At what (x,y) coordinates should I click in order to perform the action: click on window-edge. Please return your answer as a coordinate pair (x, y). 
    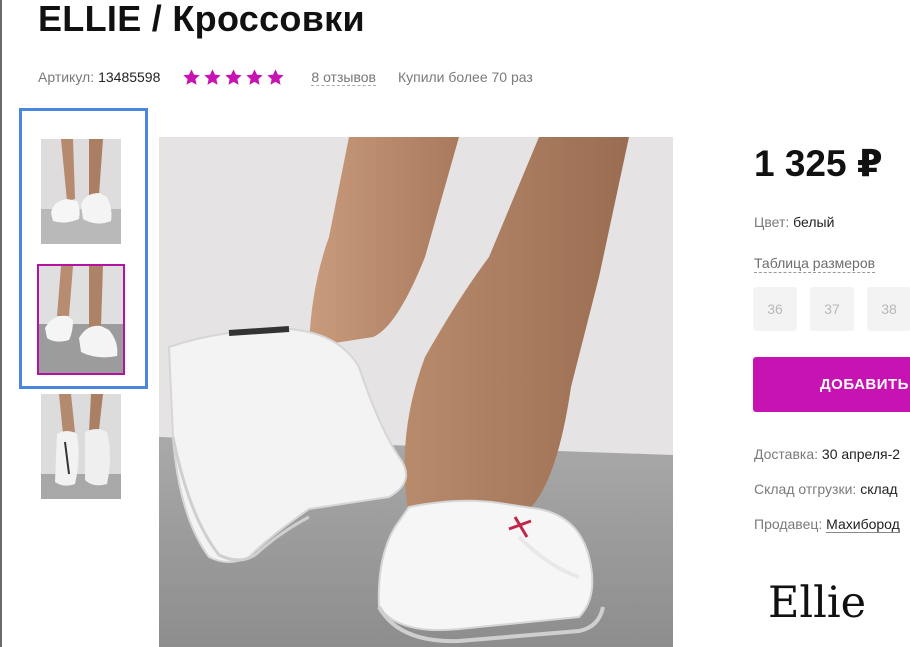
    Looking at the image, I should click on (1, 323).